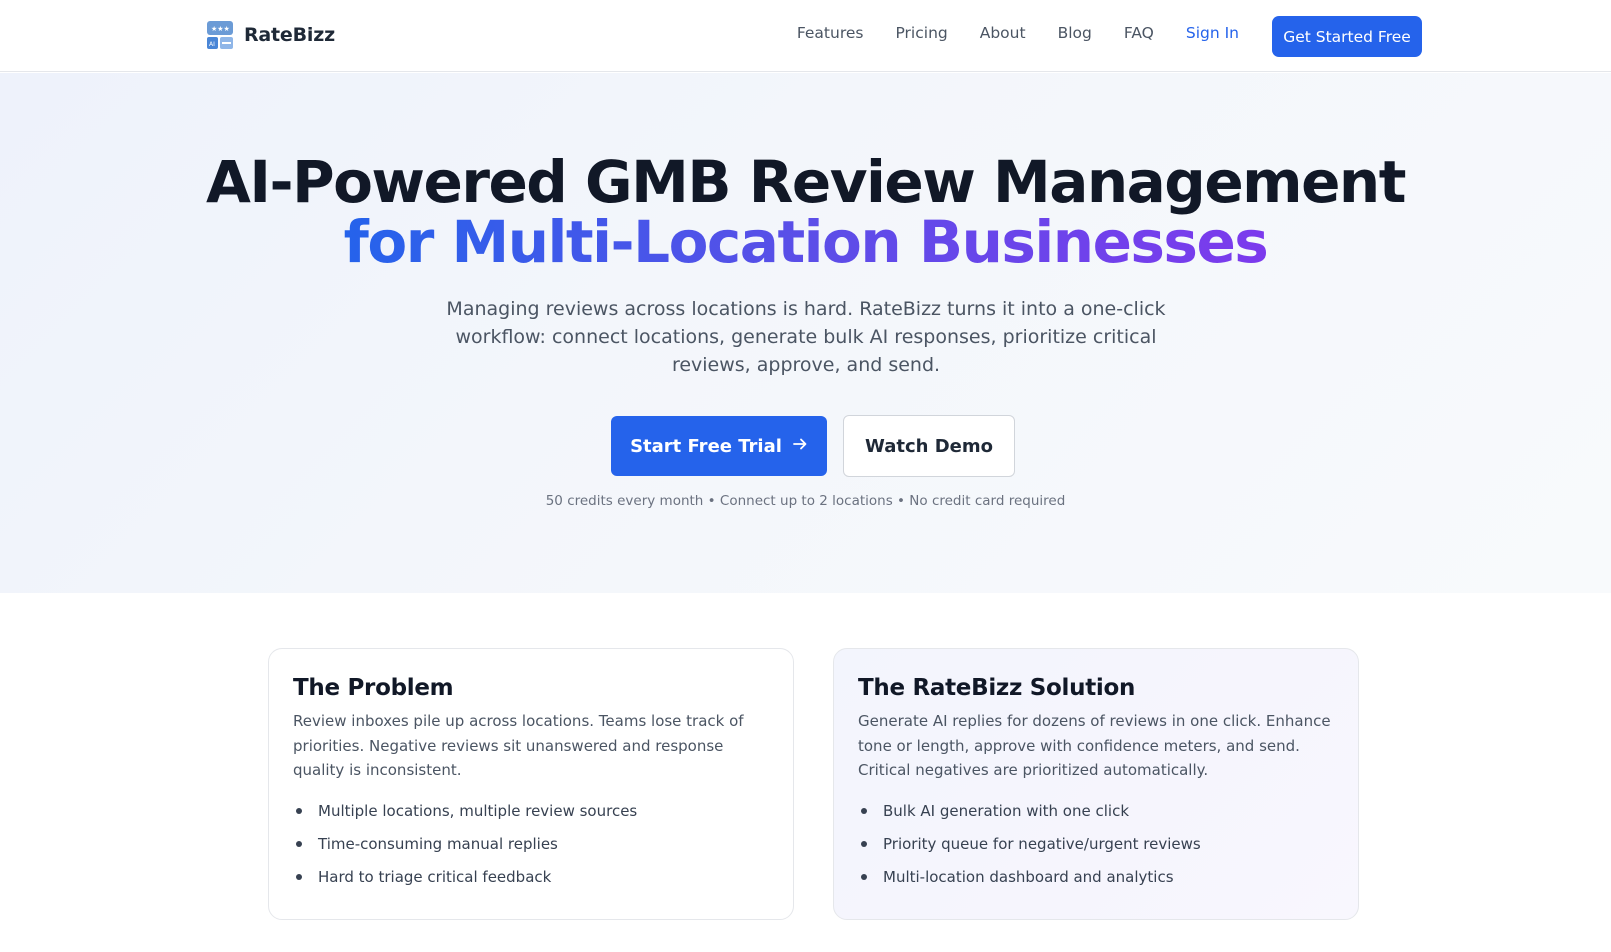 This screenshot has height=952, width=1611. What do you see at coordinates (289, 35) in the screenshot?
I see `brand-name: RateBizz` at bounding box center [289, 35].